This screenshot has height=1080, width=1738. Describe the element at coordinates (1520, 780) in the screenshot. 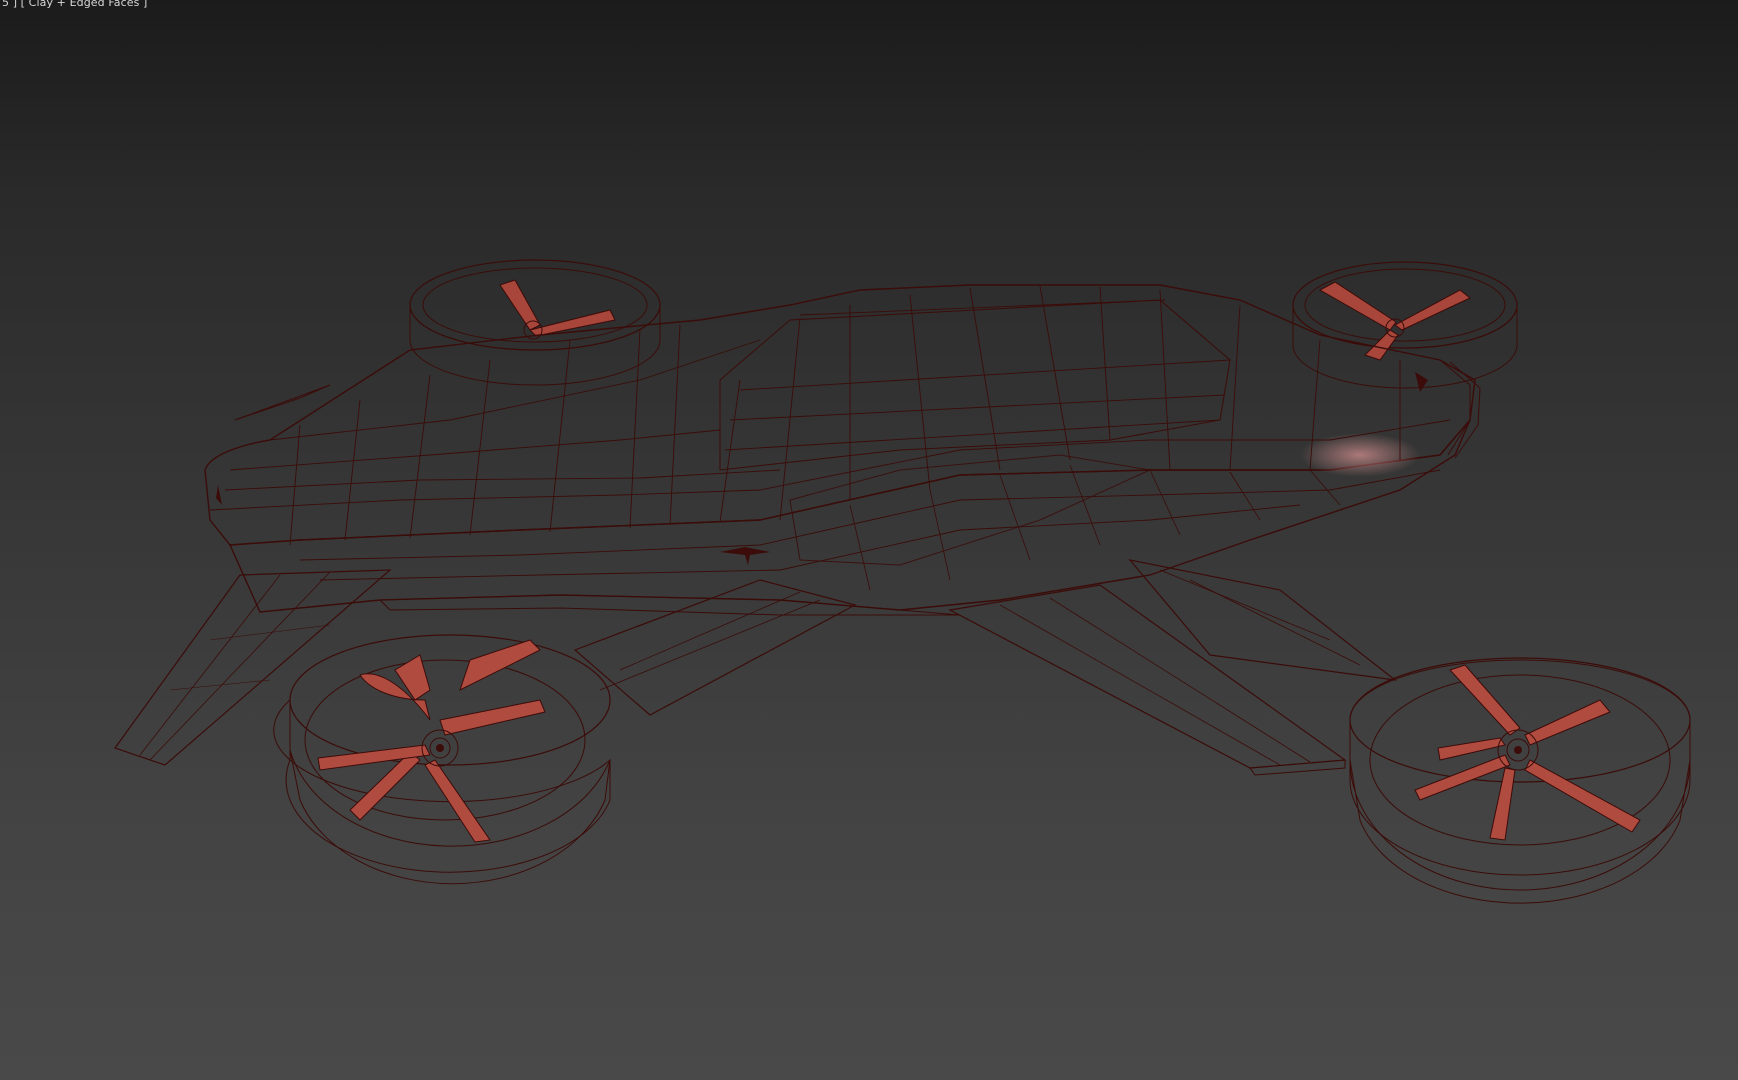

I see `front-right-rotor` at that location.